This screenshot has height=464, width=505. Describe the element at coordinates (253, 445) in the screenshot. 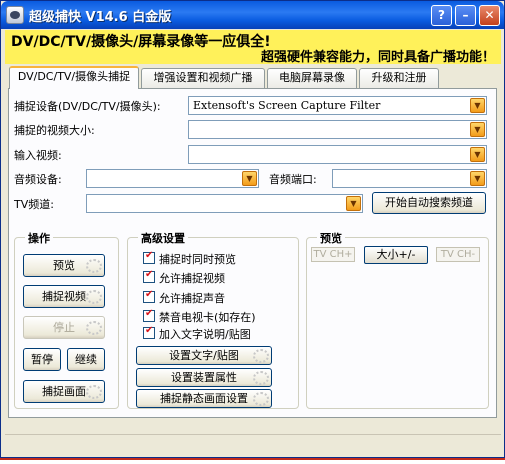

I see `status-bar` at that location.